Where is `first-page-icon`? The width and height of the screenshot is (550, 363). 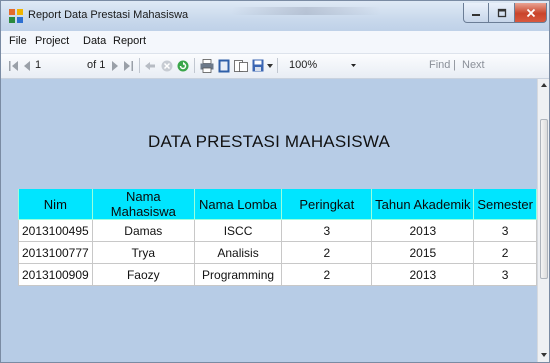 first-page-icon is located at coordinates (13, 66).